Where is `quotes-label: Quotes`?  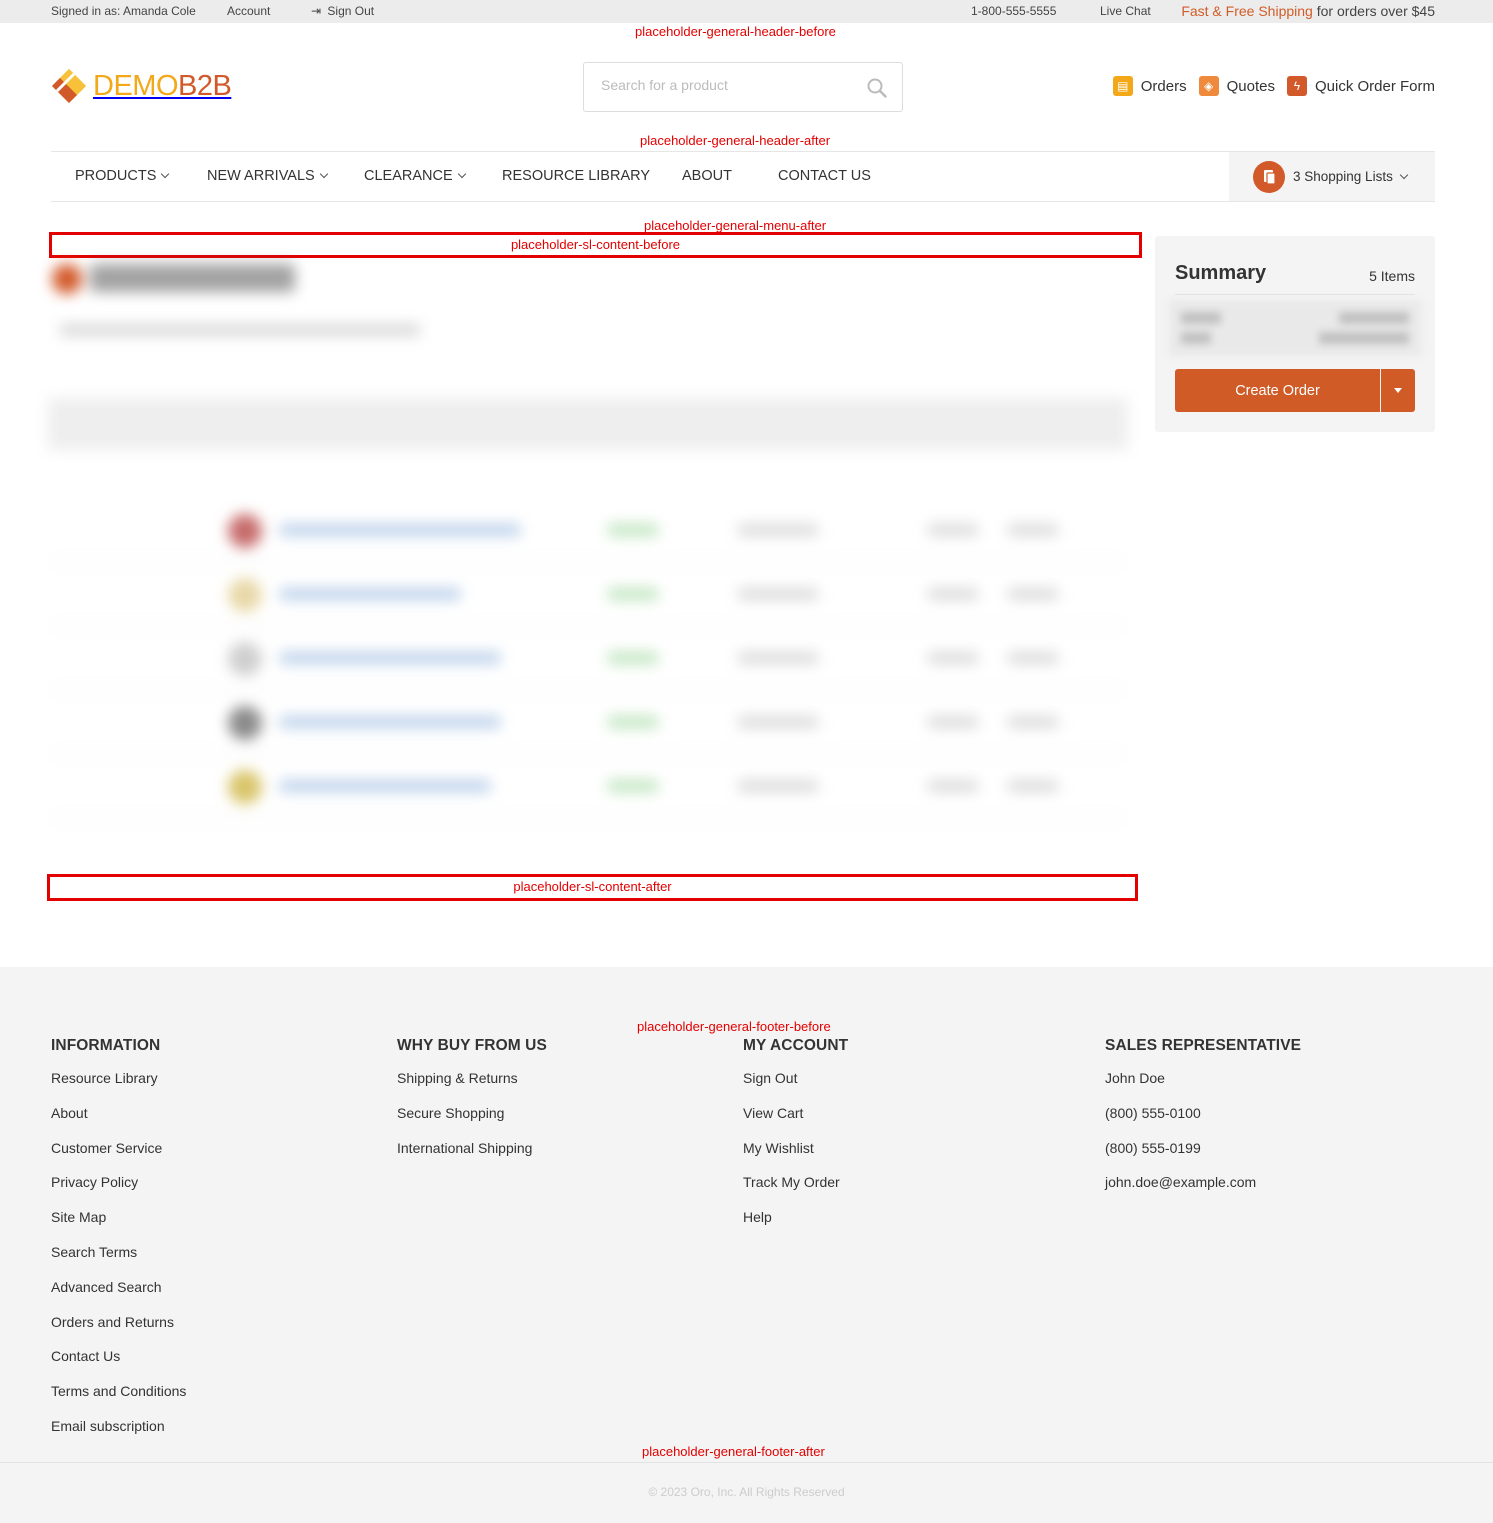
quotes-label: Quotes is located at coordinates (1250, 86).